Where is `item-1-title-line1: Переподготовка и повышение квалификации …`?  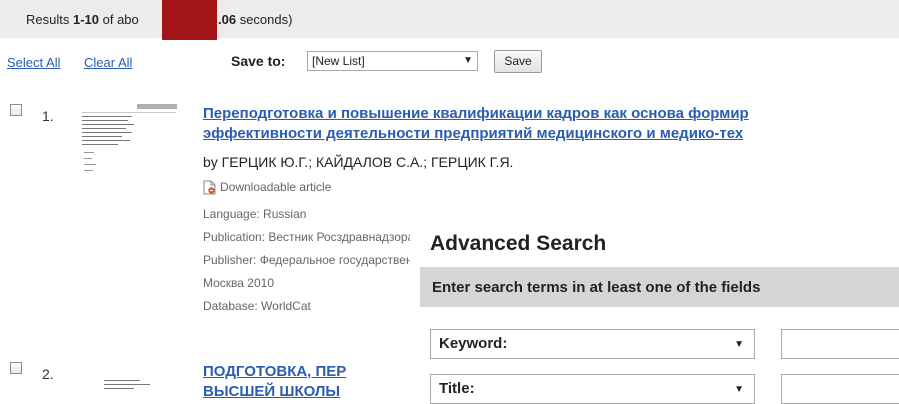 item-1-title-line1: Переподготовка и повышение квалификации … is located at coordinates (476, 114).